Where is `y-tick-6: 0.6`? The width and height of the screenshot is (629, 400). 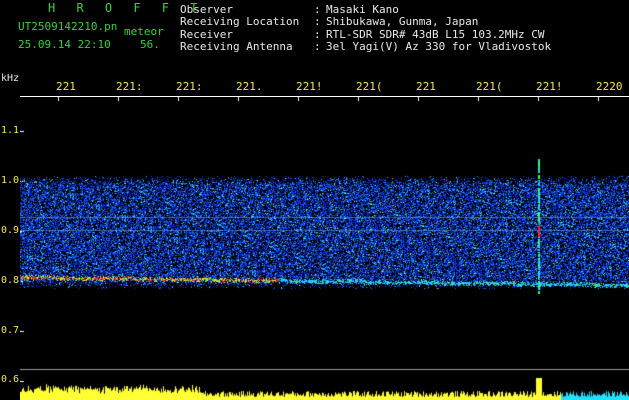
y-tick-6: 0.6 is located at coordinates (10, 379).